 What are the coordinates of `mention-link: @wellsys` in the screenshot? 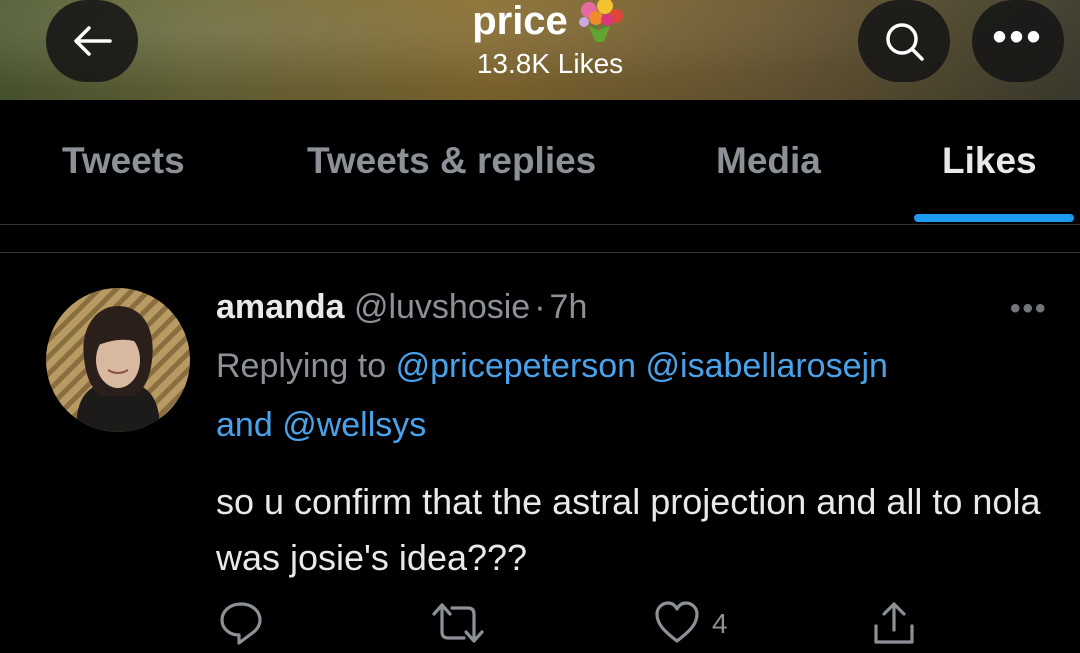 It's located at (354, 425).